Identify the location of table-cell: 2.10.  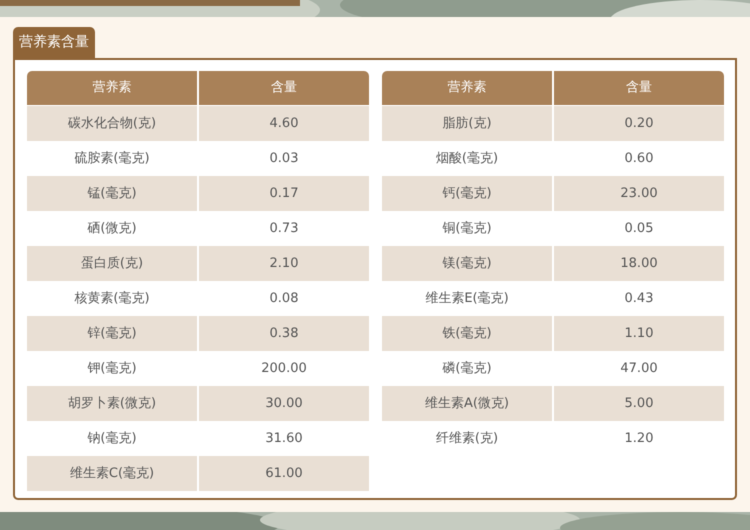
(284, 263).